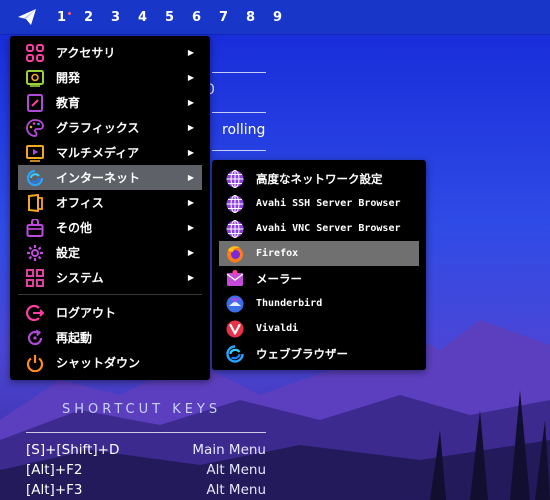  I want to click on top-panel: 1 2 3 4 5 6 7 8 9, so click(275, 17).